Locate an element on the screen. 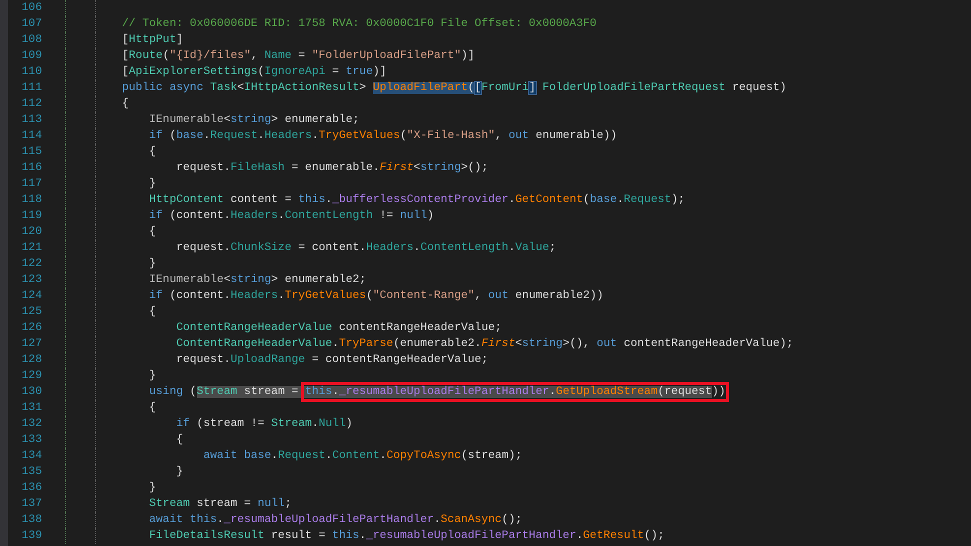 Image resolution: width=971 pixels, height=546 pixels. line-number: 135 is located at coordinates (31, 472).